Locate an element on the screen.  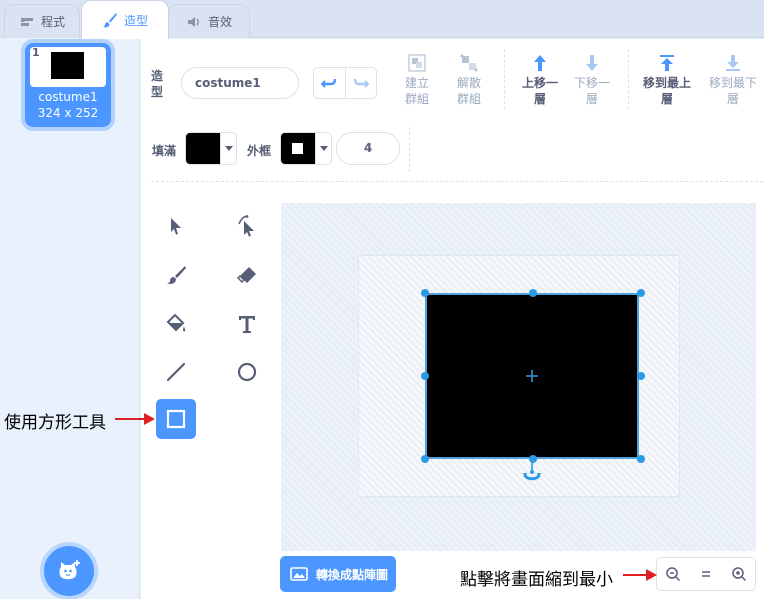
circle-icon is located at coordinates (247, 372).